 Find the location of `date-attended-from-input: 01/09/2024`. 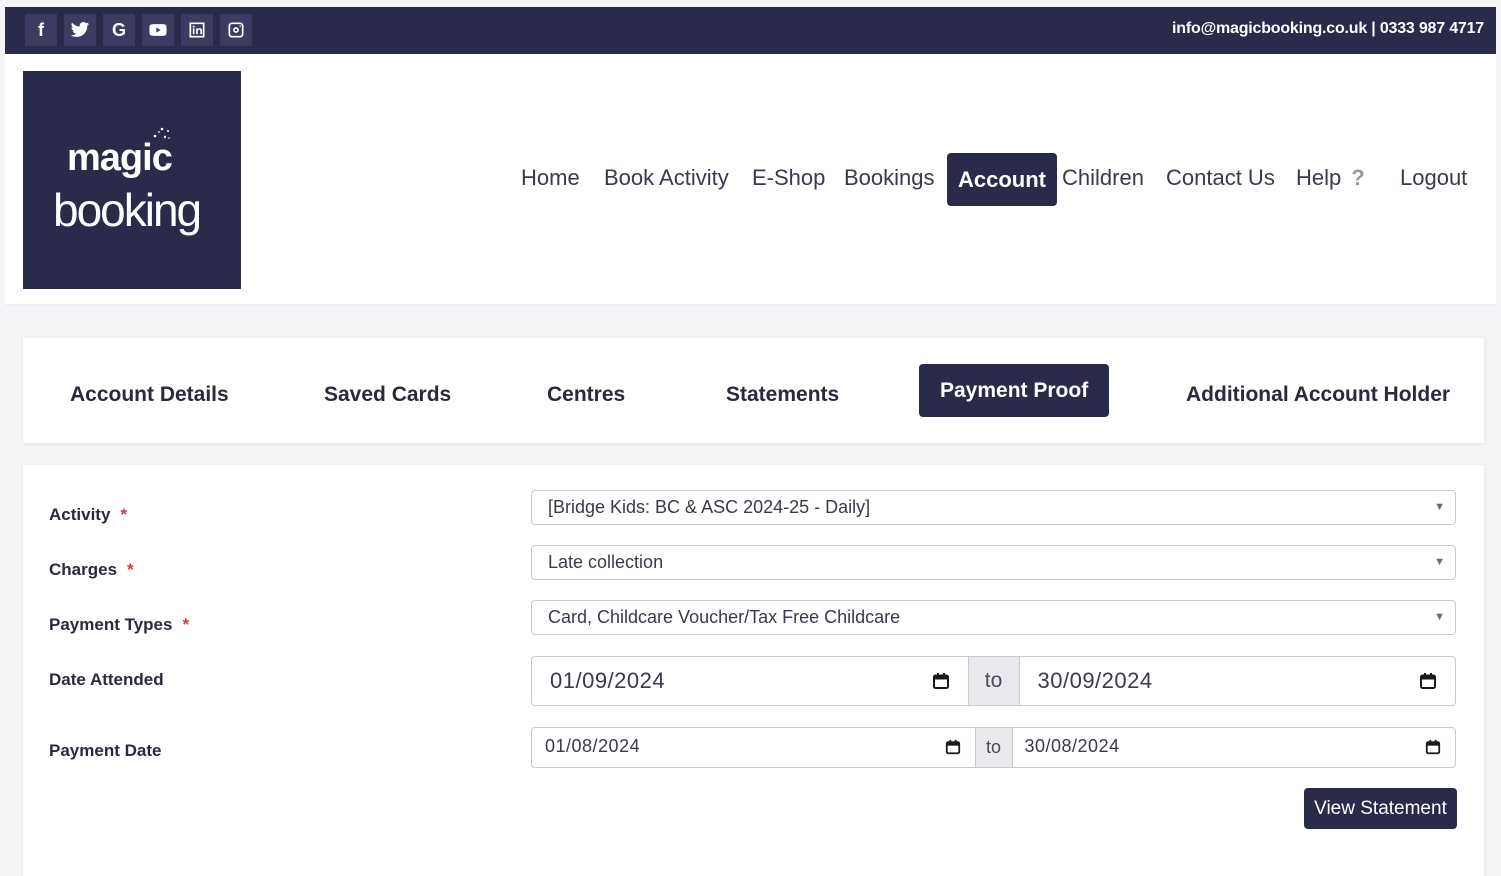

date-attended-from-input: 01/09/2024 is located at coordinates (750, 681).